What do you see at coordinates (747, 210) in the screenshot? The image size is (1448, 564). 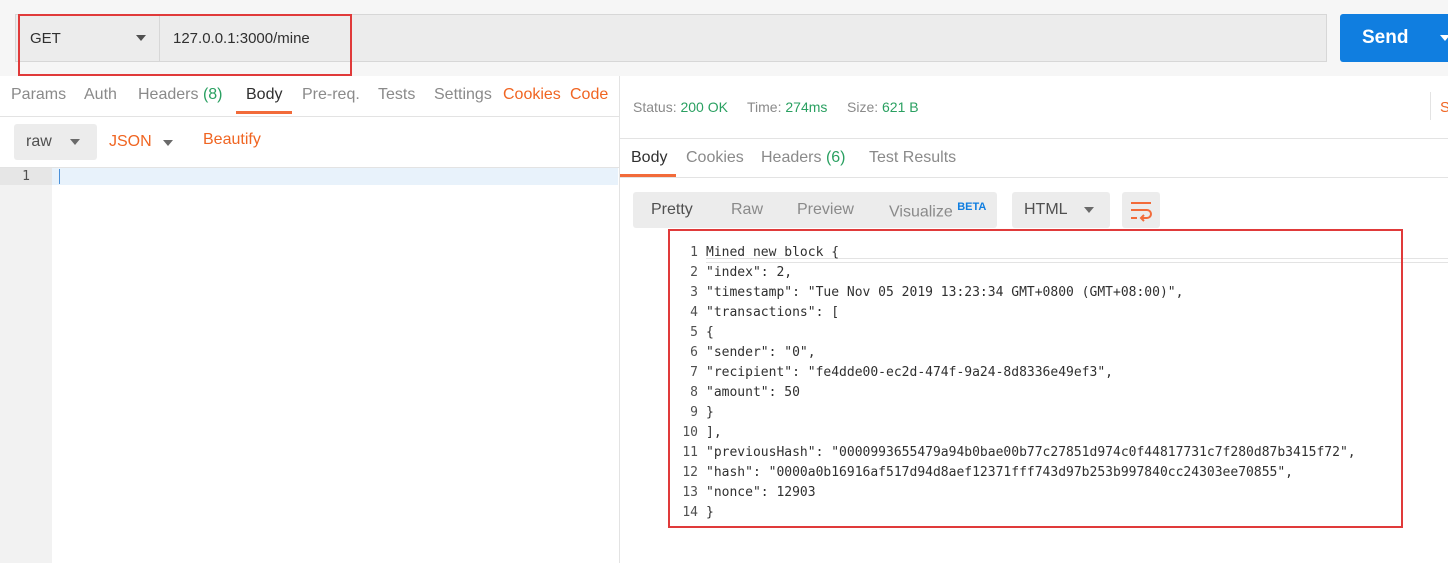 I see `view-raw: Raw` at bounding box center [747, 210].